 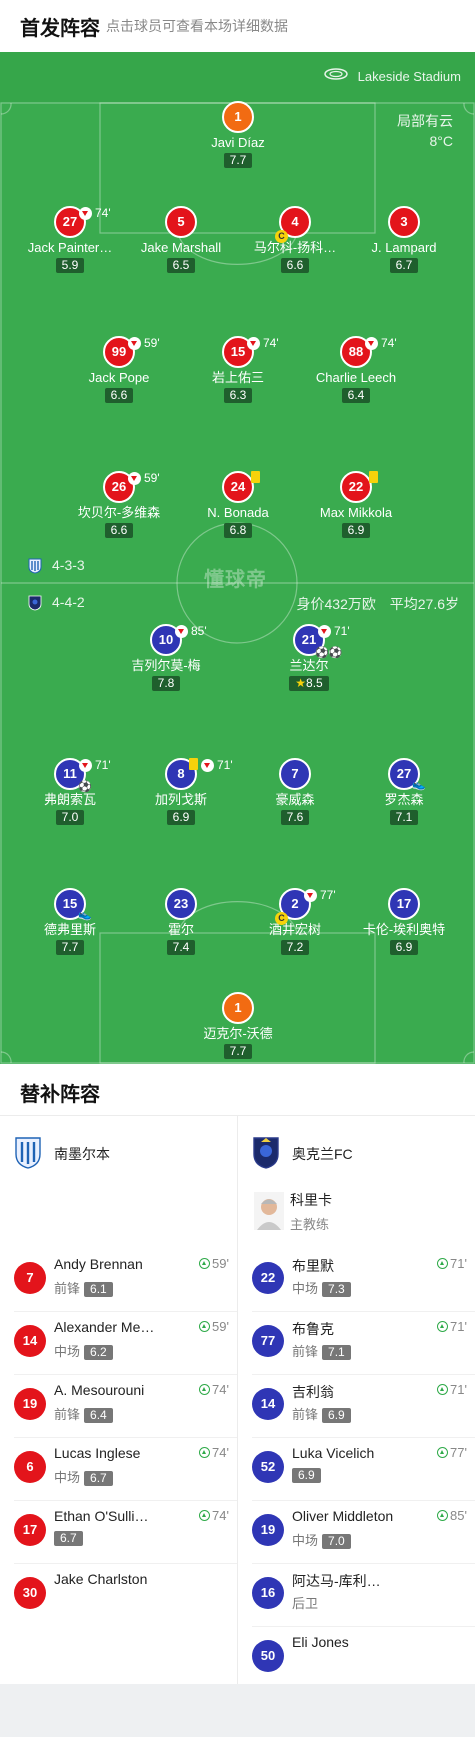 What do you see at coordinates (118, 1594) in the screenshot?
I see `sub-home-6: 30 Jake Charlston` at bounding box center [118, 1594].